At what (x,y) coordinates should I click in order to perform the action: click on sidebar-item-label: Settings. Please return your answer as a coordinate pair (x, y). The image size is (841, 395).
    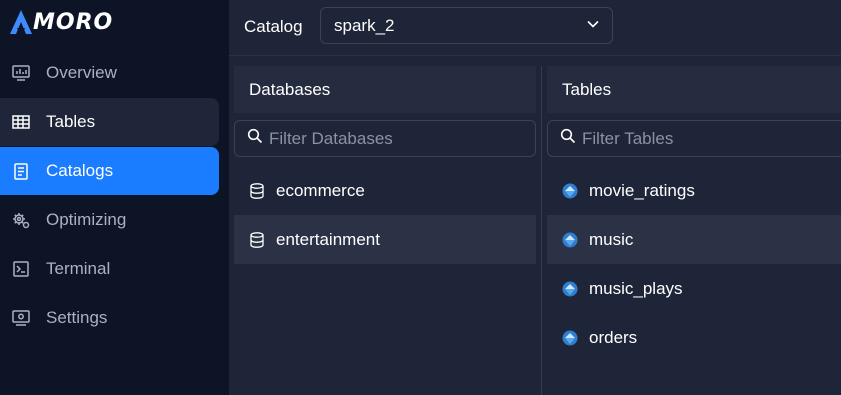
    Looking at the image, I should click on (77, 317).